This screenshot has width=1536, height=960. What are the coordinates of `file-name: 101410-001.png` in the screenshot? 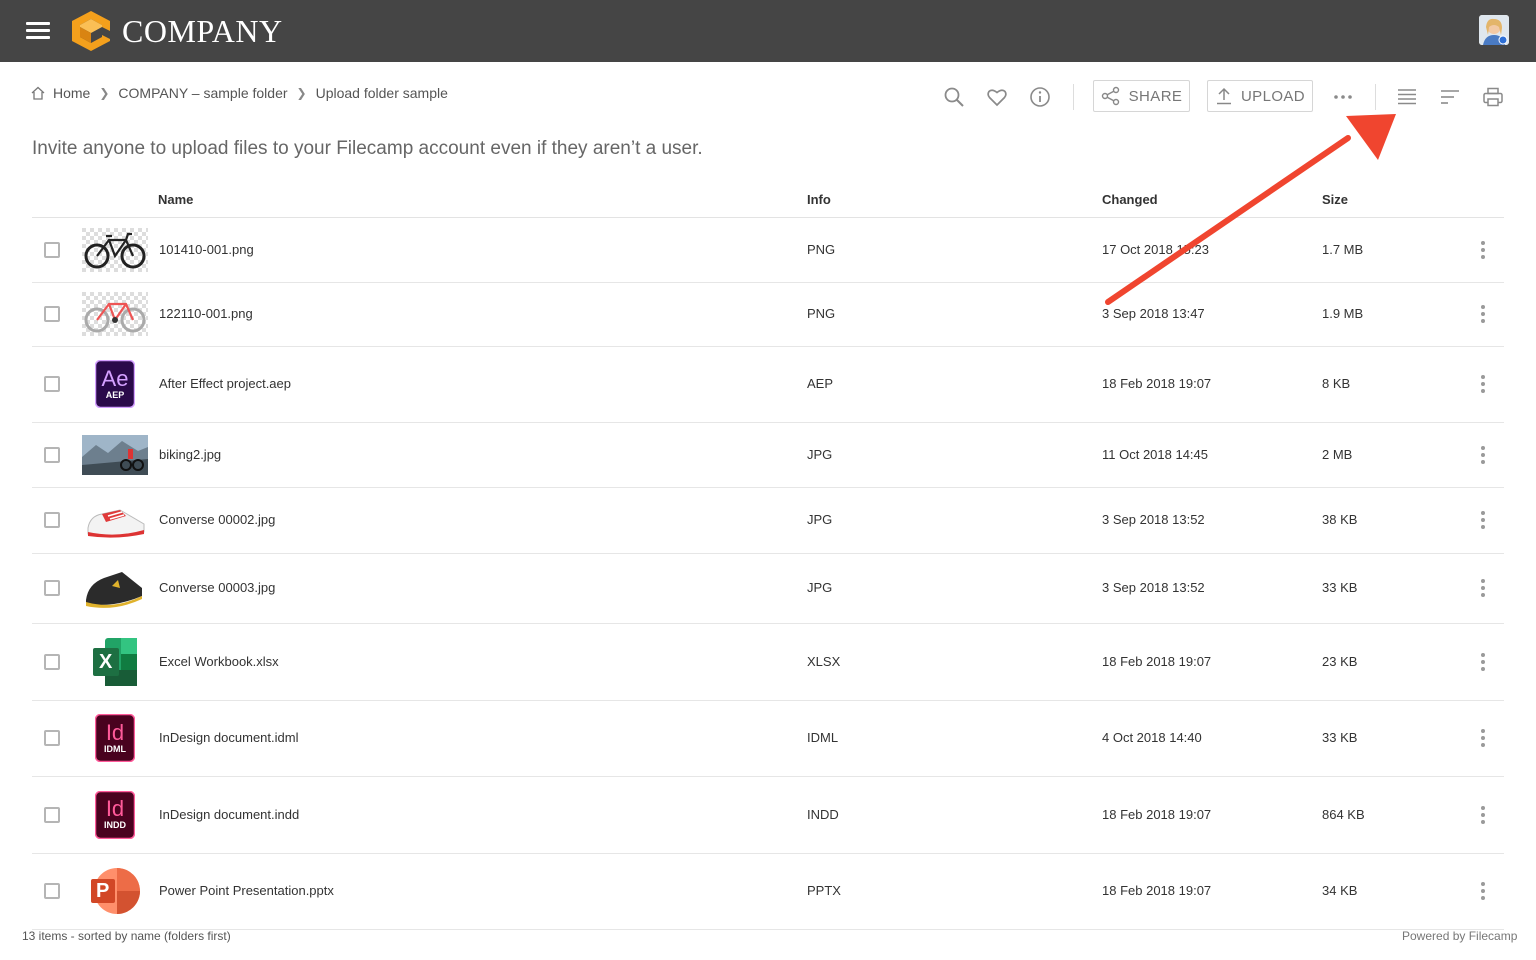 It's located at (206, 249).